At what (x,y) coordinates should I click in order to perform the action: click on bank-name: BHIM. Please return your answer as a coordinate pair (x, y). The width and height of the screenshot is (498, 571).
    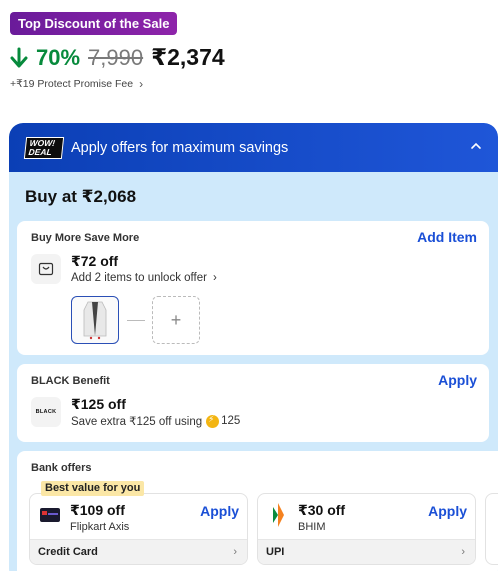
    Looking at the image, I should click on (312, 527).